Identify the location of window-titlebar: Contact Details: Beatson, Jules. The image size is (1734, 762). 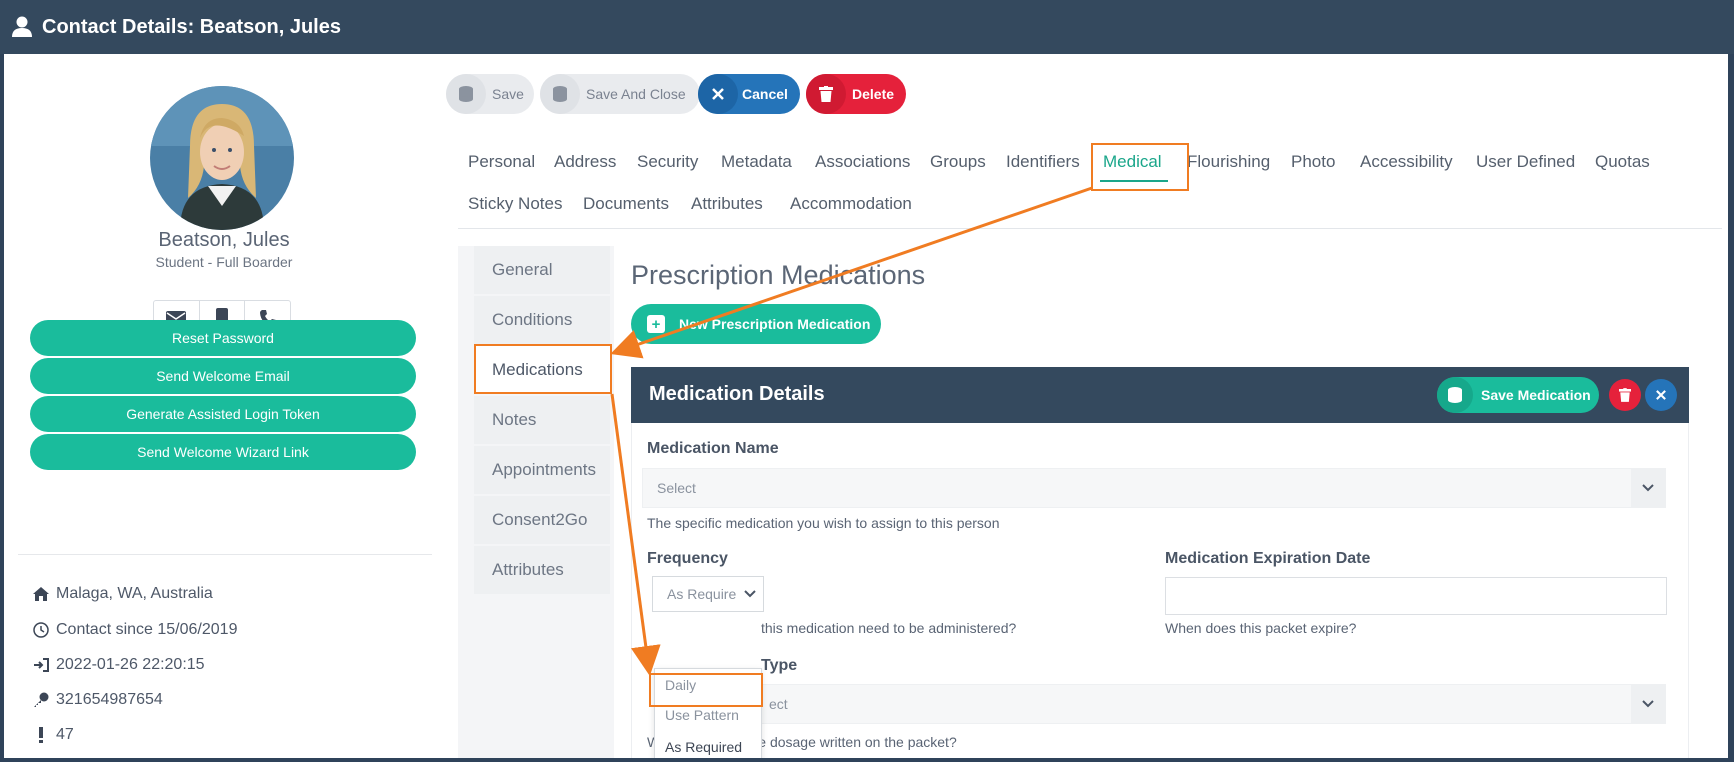
(867, 27).